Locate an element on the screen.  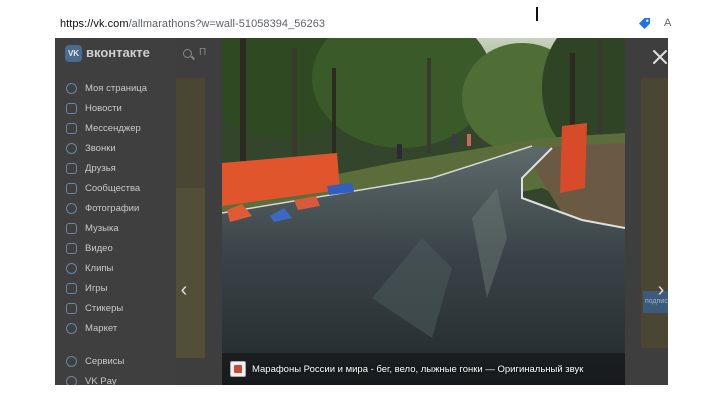
photo-icon is located at coordinates (71, 208).